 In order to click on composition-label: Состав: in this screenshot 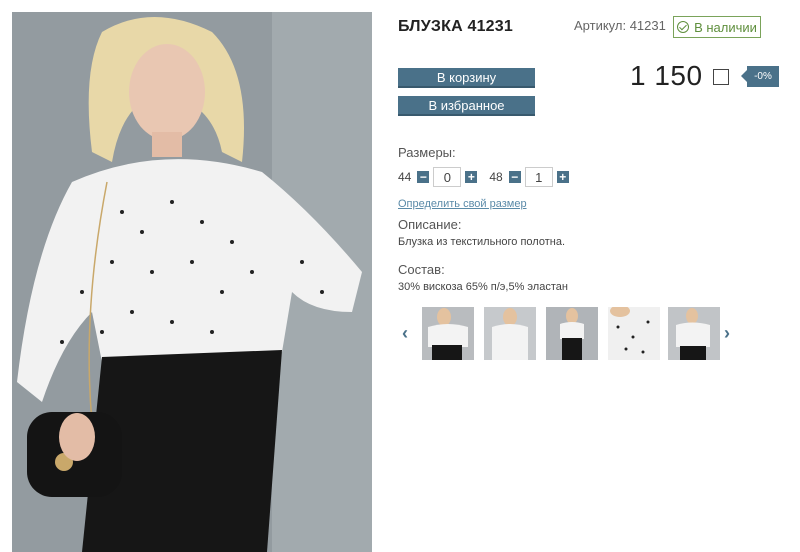, I will do `click(421, 269)`.